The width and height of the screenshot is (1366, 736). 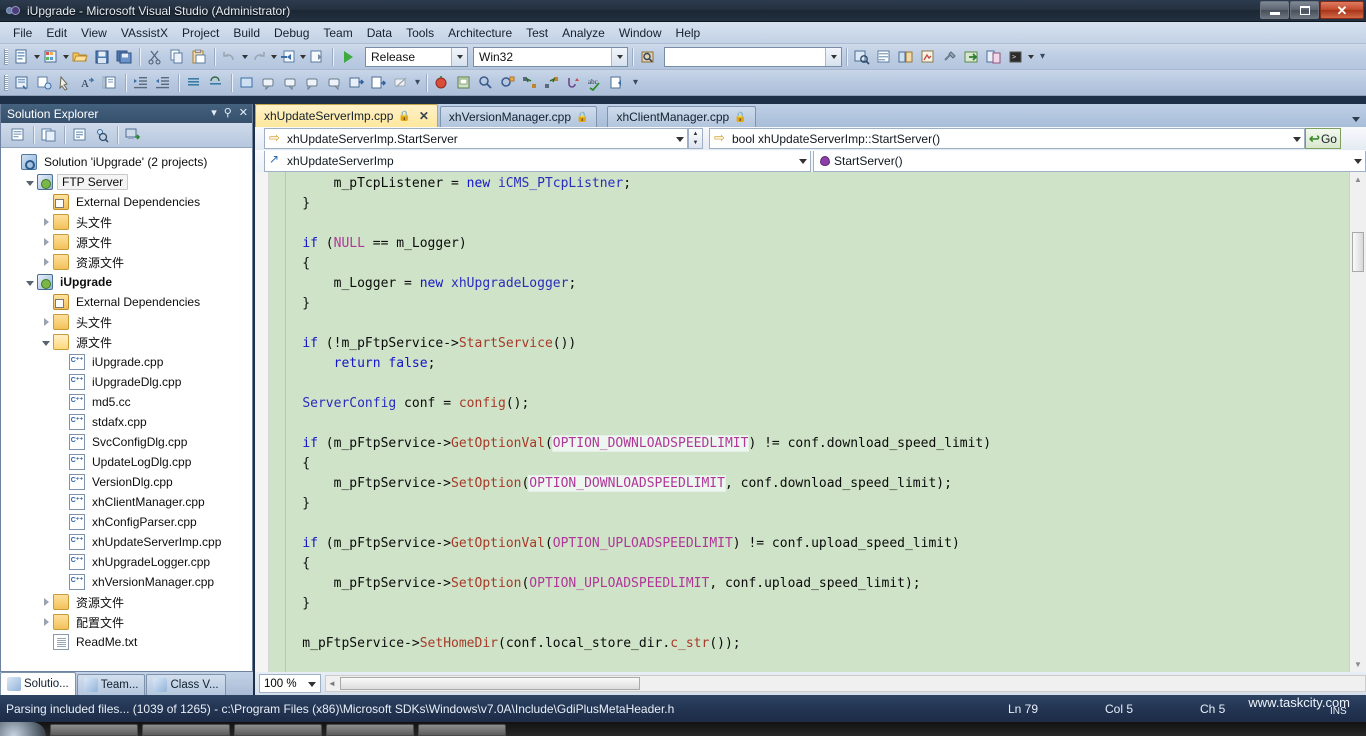 What do you see at coordinates (530, 83) in the screenshot?
I see `vassist-go-back-icon` at bounding box center [530, 83].